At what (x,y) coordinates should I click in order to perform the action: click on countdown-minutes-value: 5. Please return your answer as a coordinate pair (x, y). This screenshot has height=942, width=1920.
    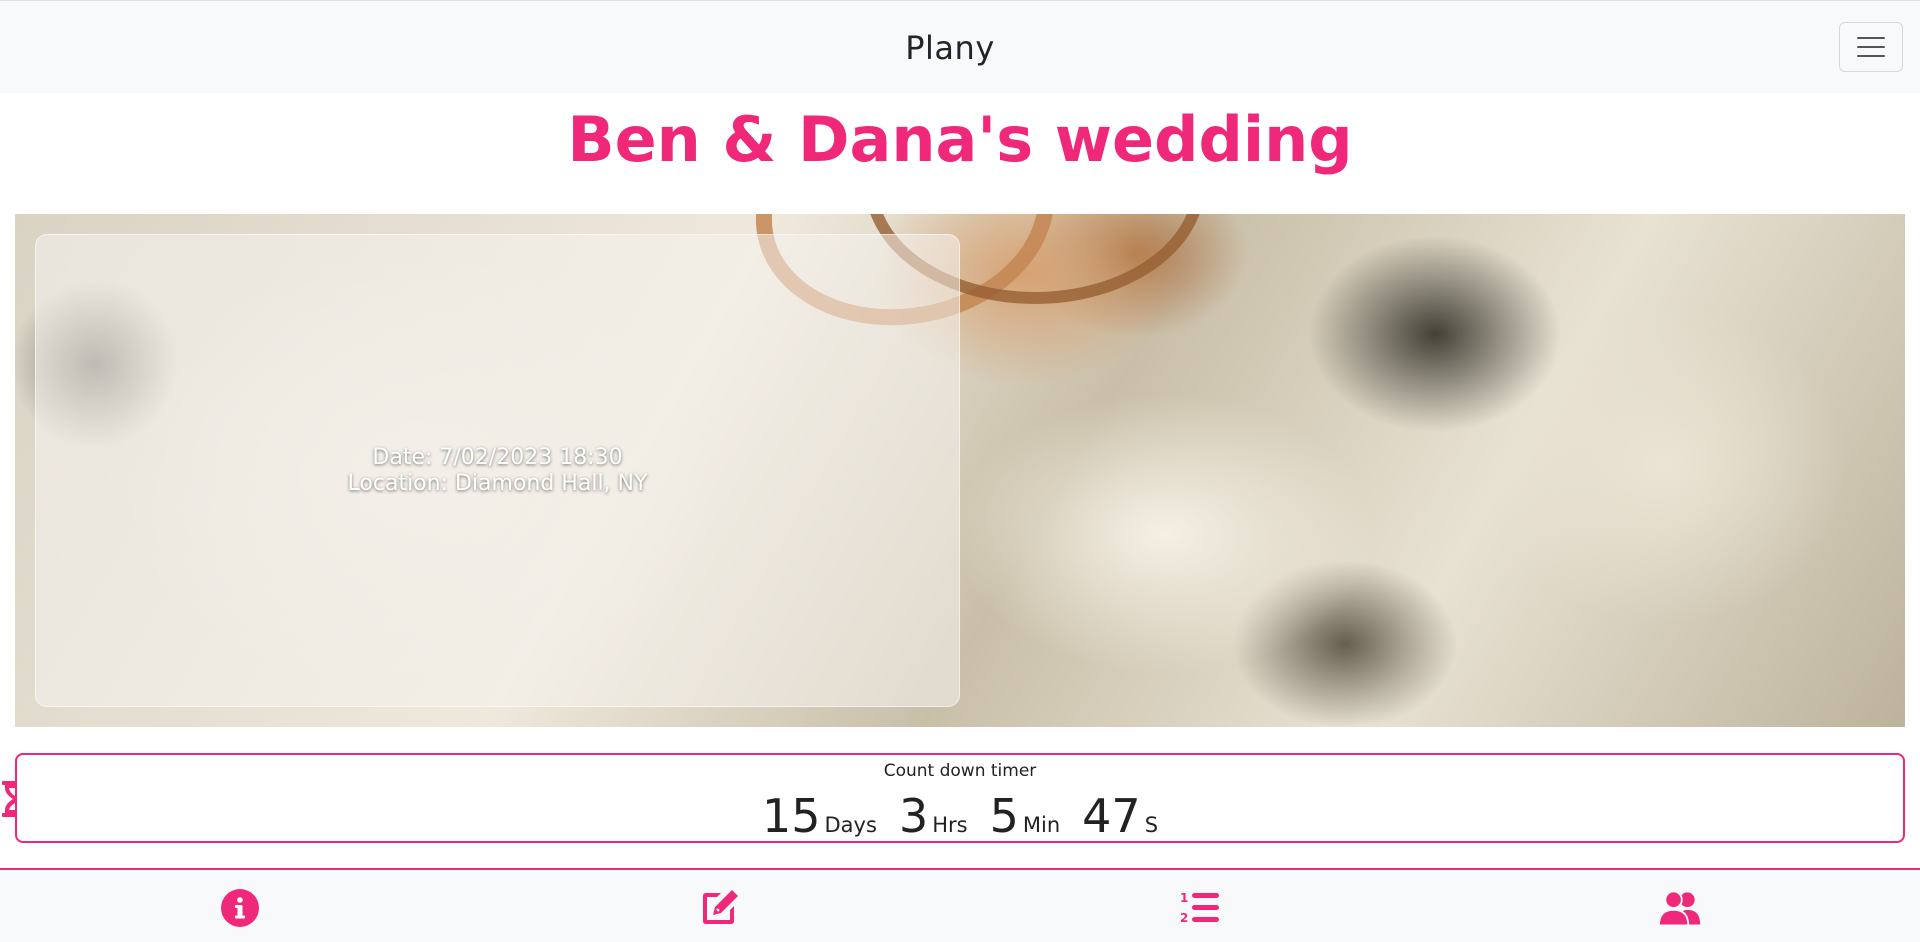
    Looking at the image, I should click on (1004, 816).